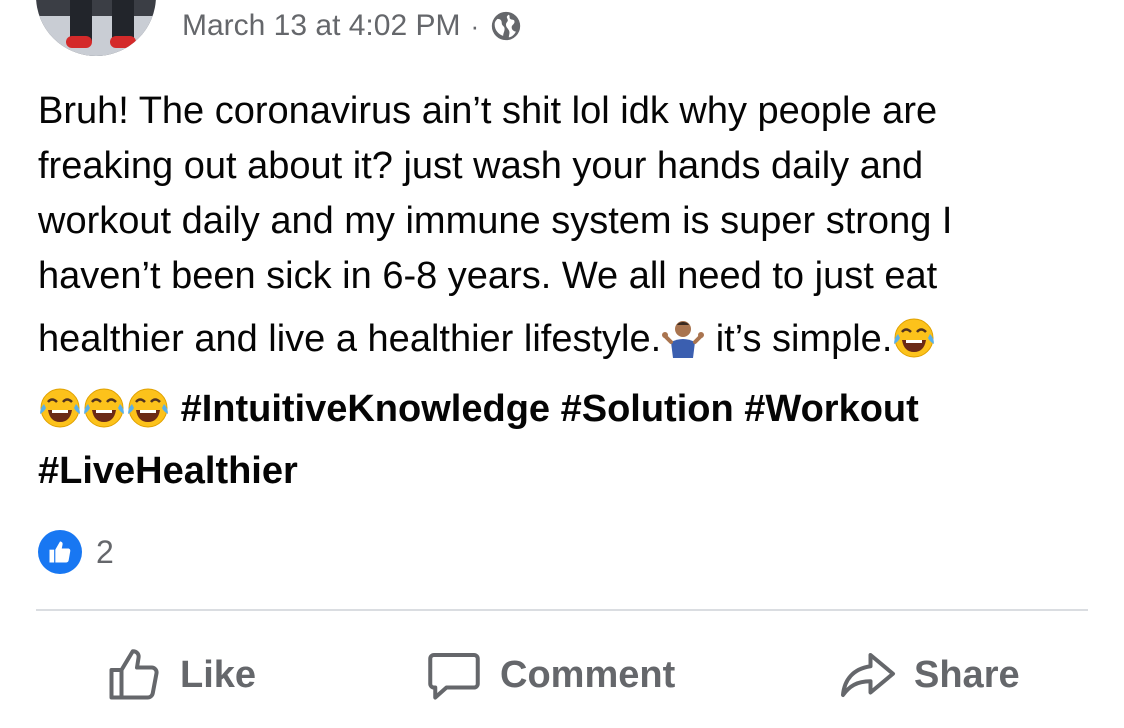 The image size is (1124, 728). What do you see at coordinates (105, 551) in the screenshot?
I see `reaction-count: 2` at bounding box center [105, 551].